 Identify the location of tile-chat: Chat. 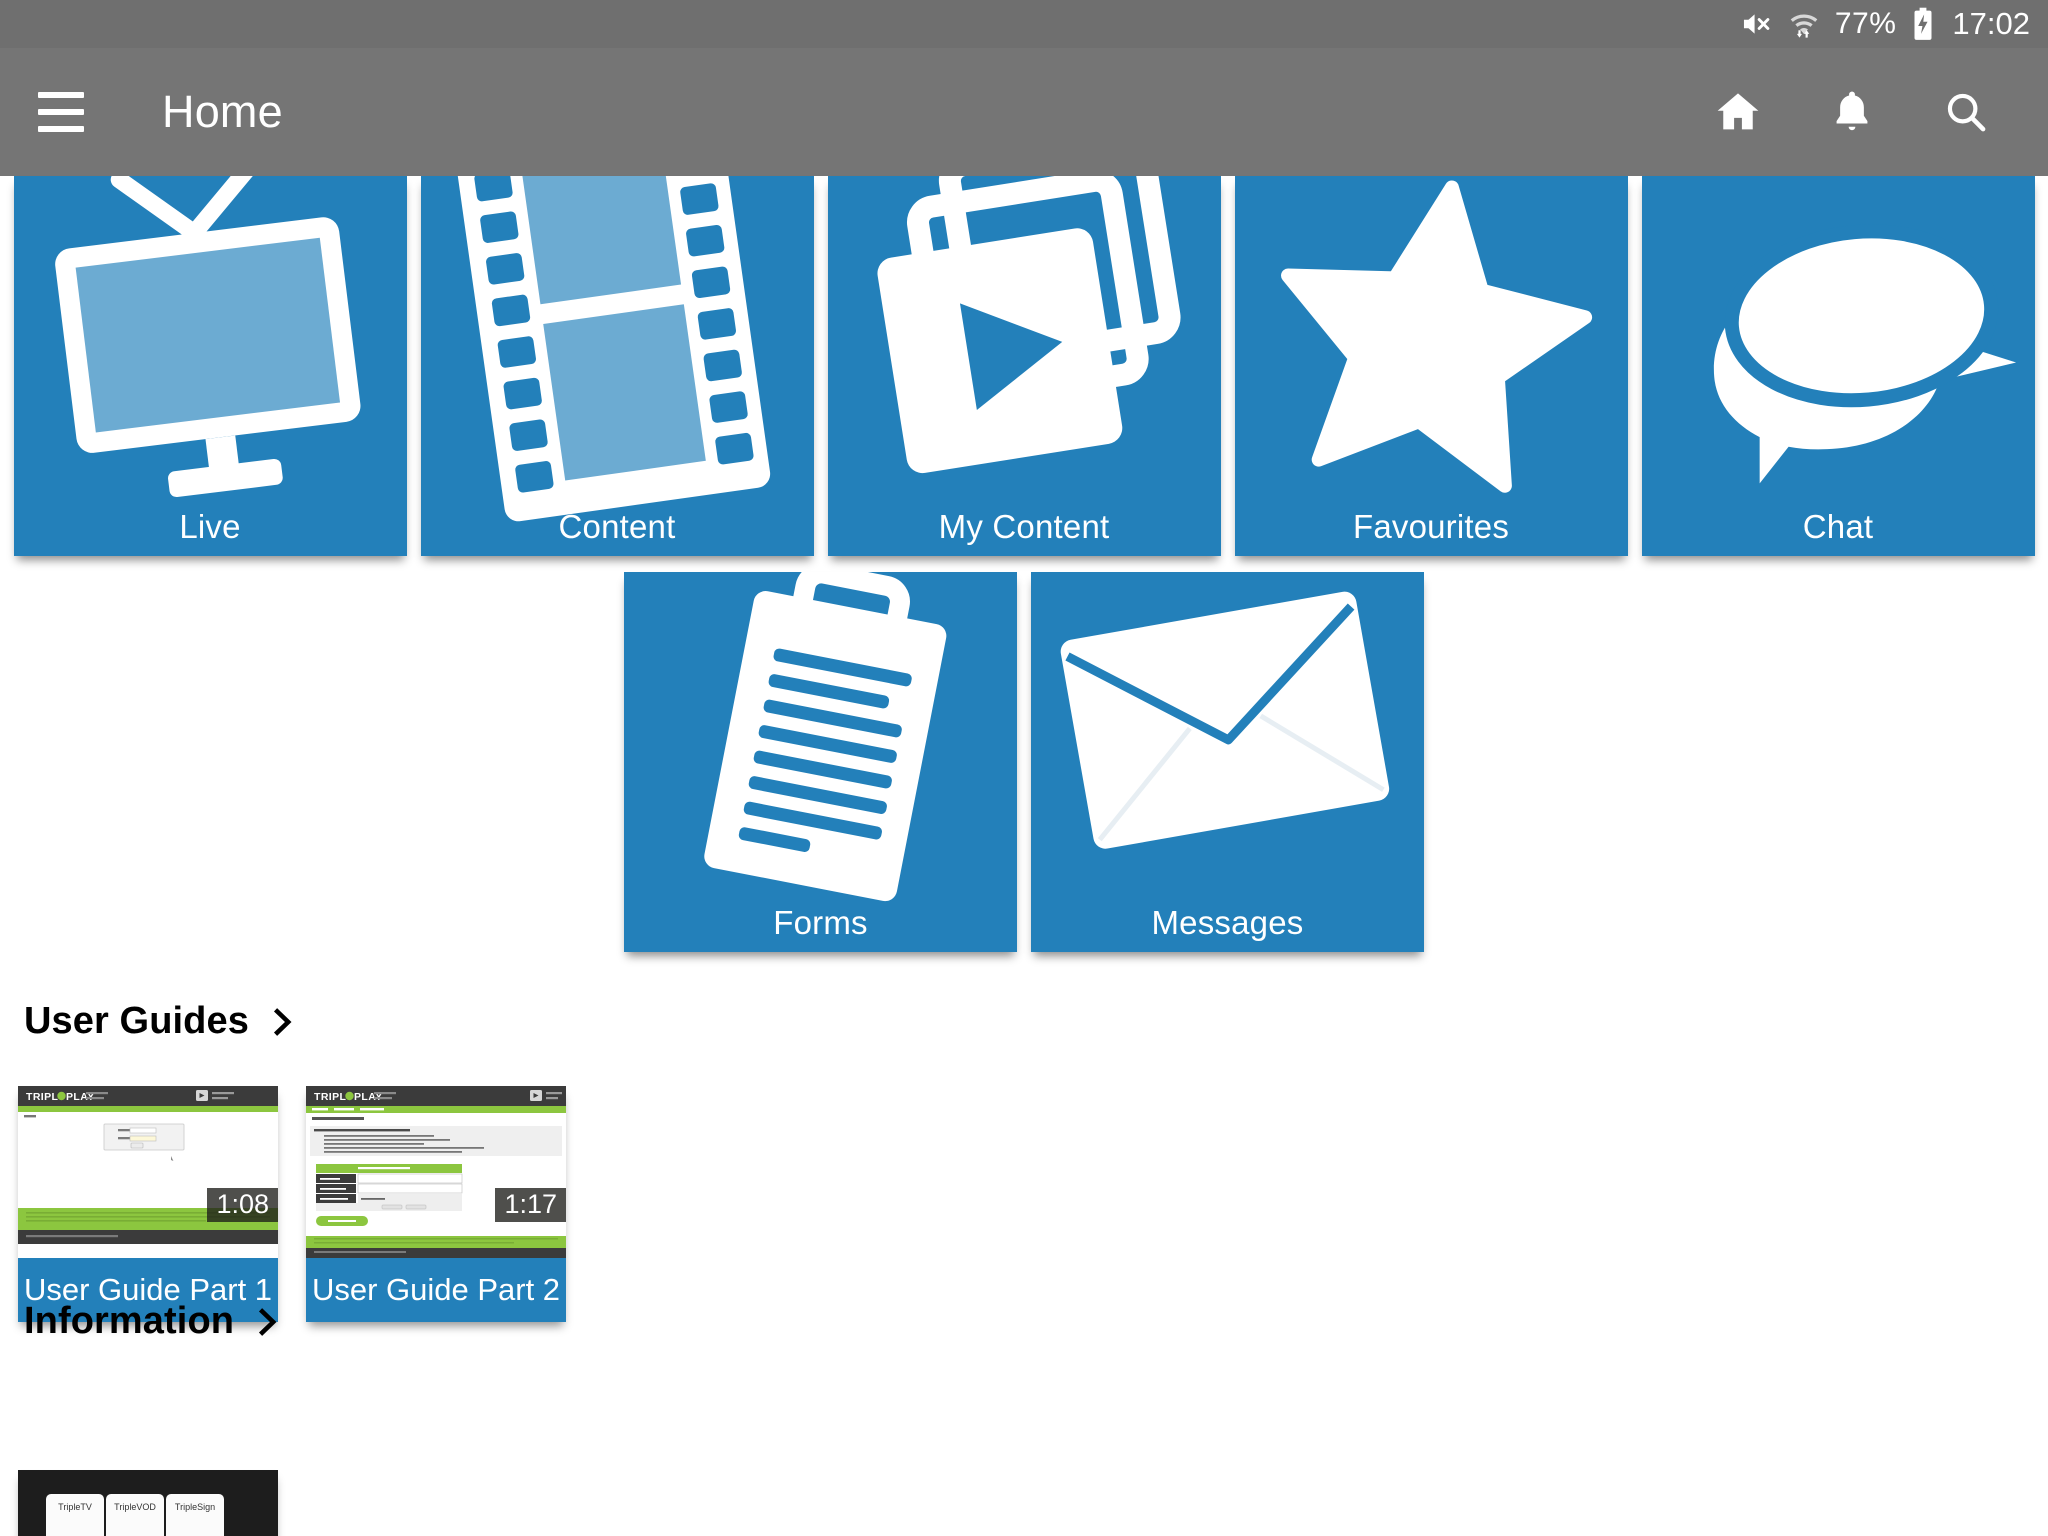
(1838, 366).